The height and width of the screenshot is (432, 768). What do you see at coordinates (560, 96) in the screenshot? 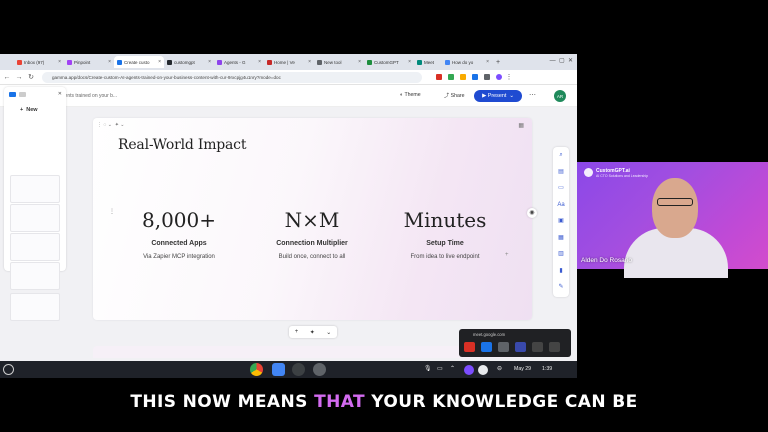
I see `avatar: AR` at bounding box center [560, 96].